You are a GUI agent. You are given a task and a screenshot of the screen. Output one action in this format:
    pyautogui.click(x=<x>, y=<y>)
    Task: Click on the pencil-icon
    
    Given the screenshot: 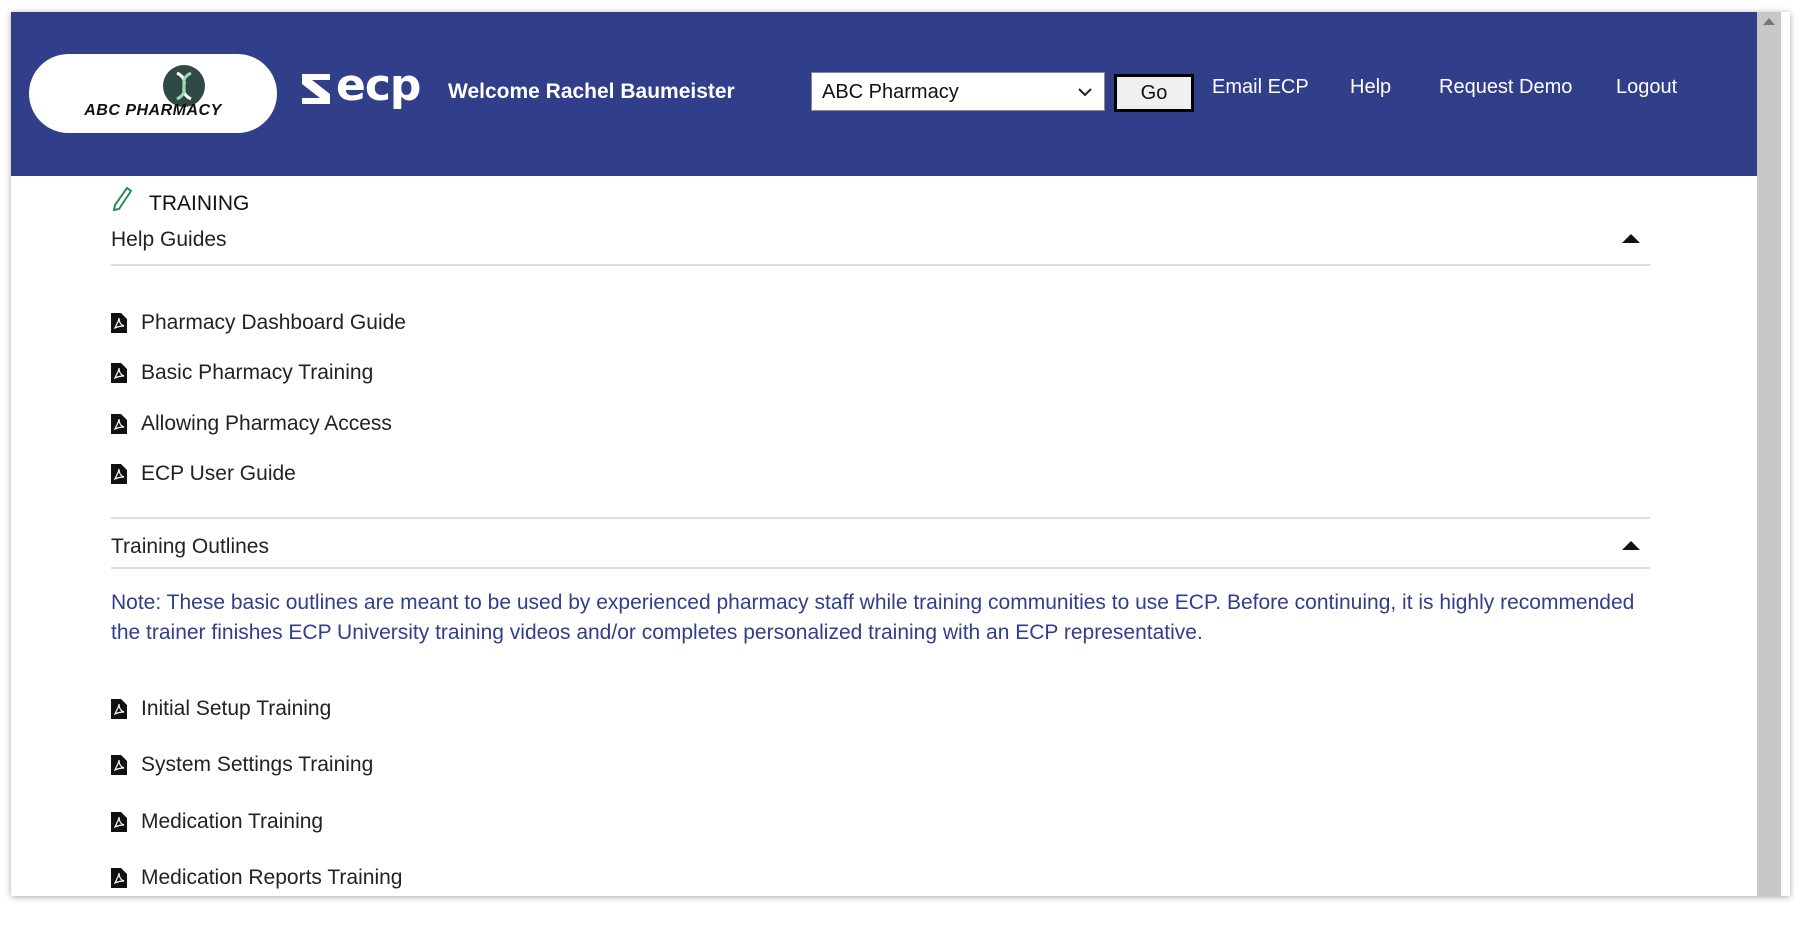 What is the action you would take?
    pyautogui.click(x=122, y=199)
    